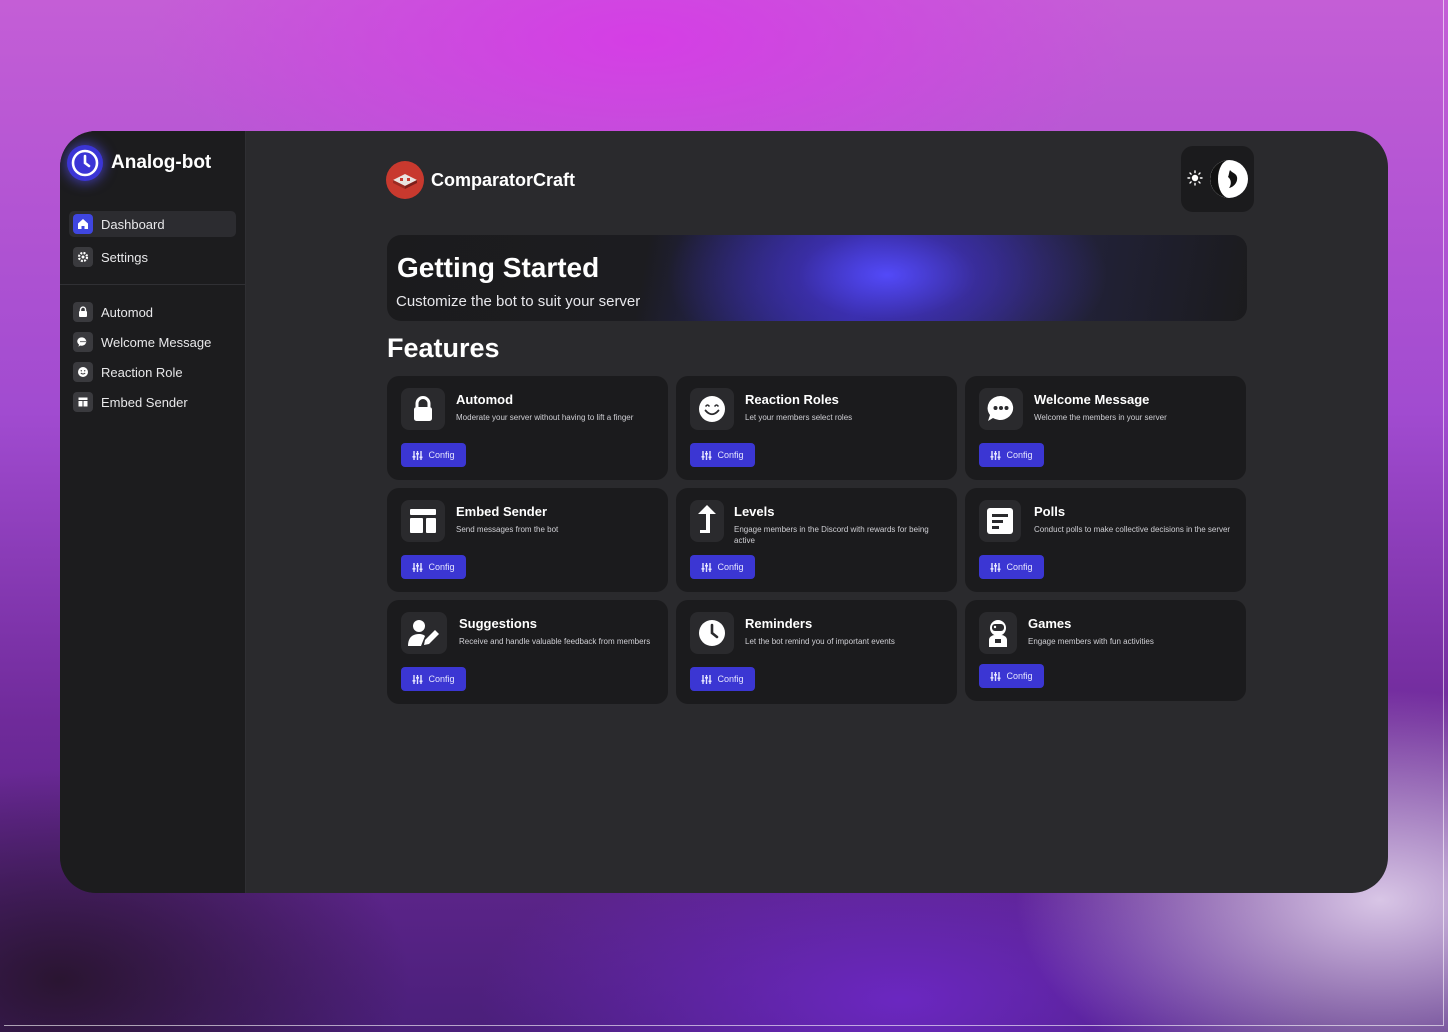 The height and width of the screenshot is (1032, 1448). I want to click on layout-icon, so click(83, 402).